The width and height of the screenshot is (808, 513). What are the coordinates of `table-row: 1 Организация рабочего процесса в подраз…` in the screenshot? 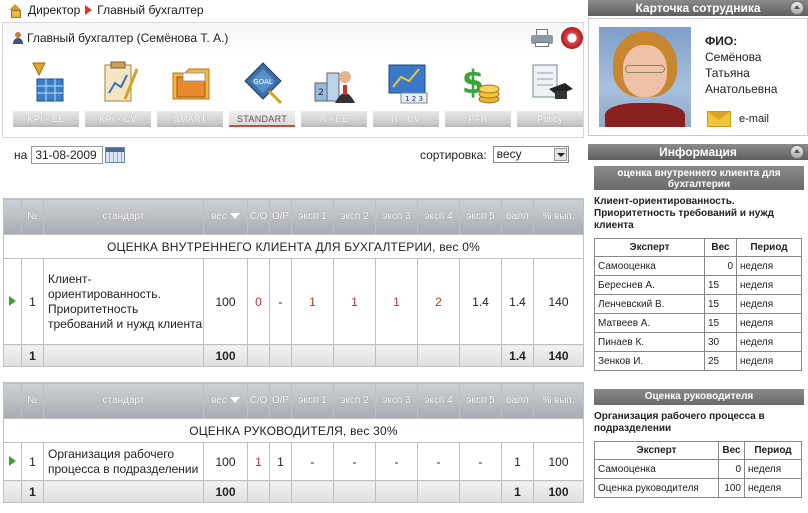 It's located at (293, 461).